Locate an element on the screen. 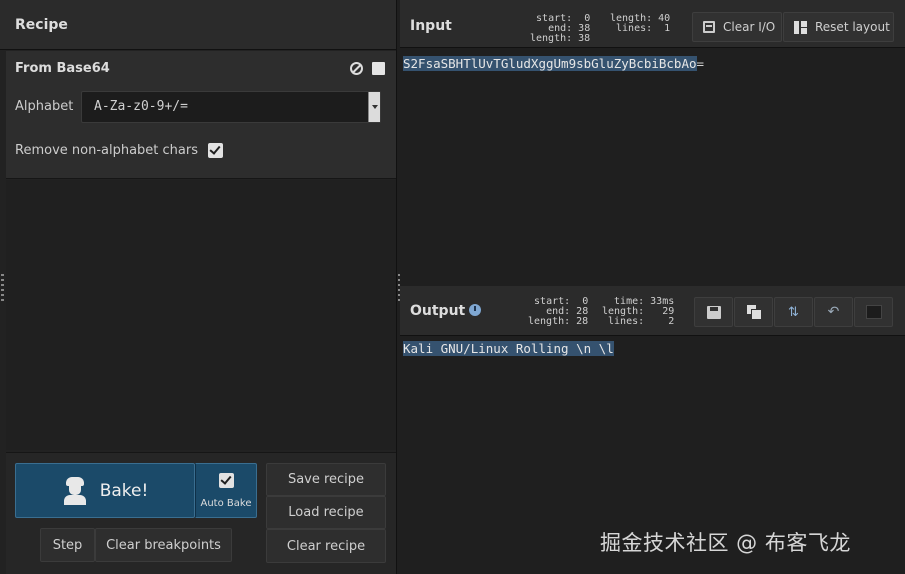 This screenshot has width=905, height=574. alphabet-select: A-Za-z0-9+/= is located at coordinates (231, 107).